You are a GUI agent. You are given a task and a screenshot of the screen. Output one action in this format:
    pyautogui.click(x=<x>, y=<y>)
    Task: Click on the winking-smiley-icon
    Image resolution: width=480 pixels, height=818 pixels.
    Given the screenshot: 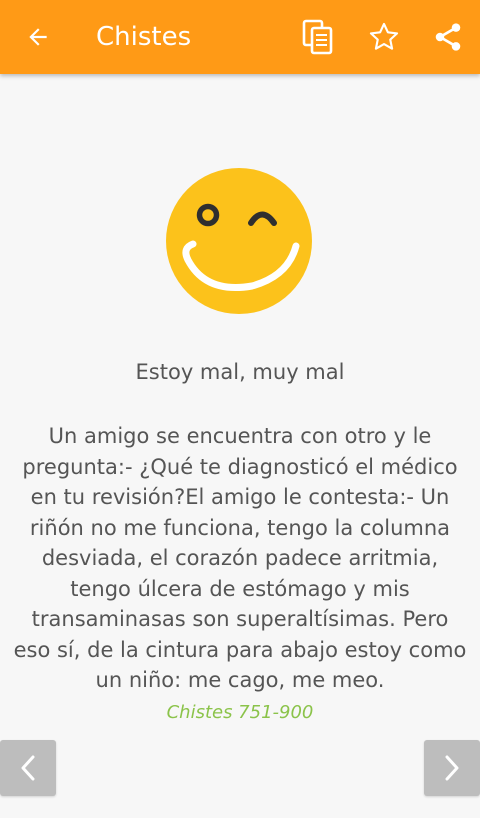 What is the action you would take?
    pyautogui.click(x=239, y=241)
    